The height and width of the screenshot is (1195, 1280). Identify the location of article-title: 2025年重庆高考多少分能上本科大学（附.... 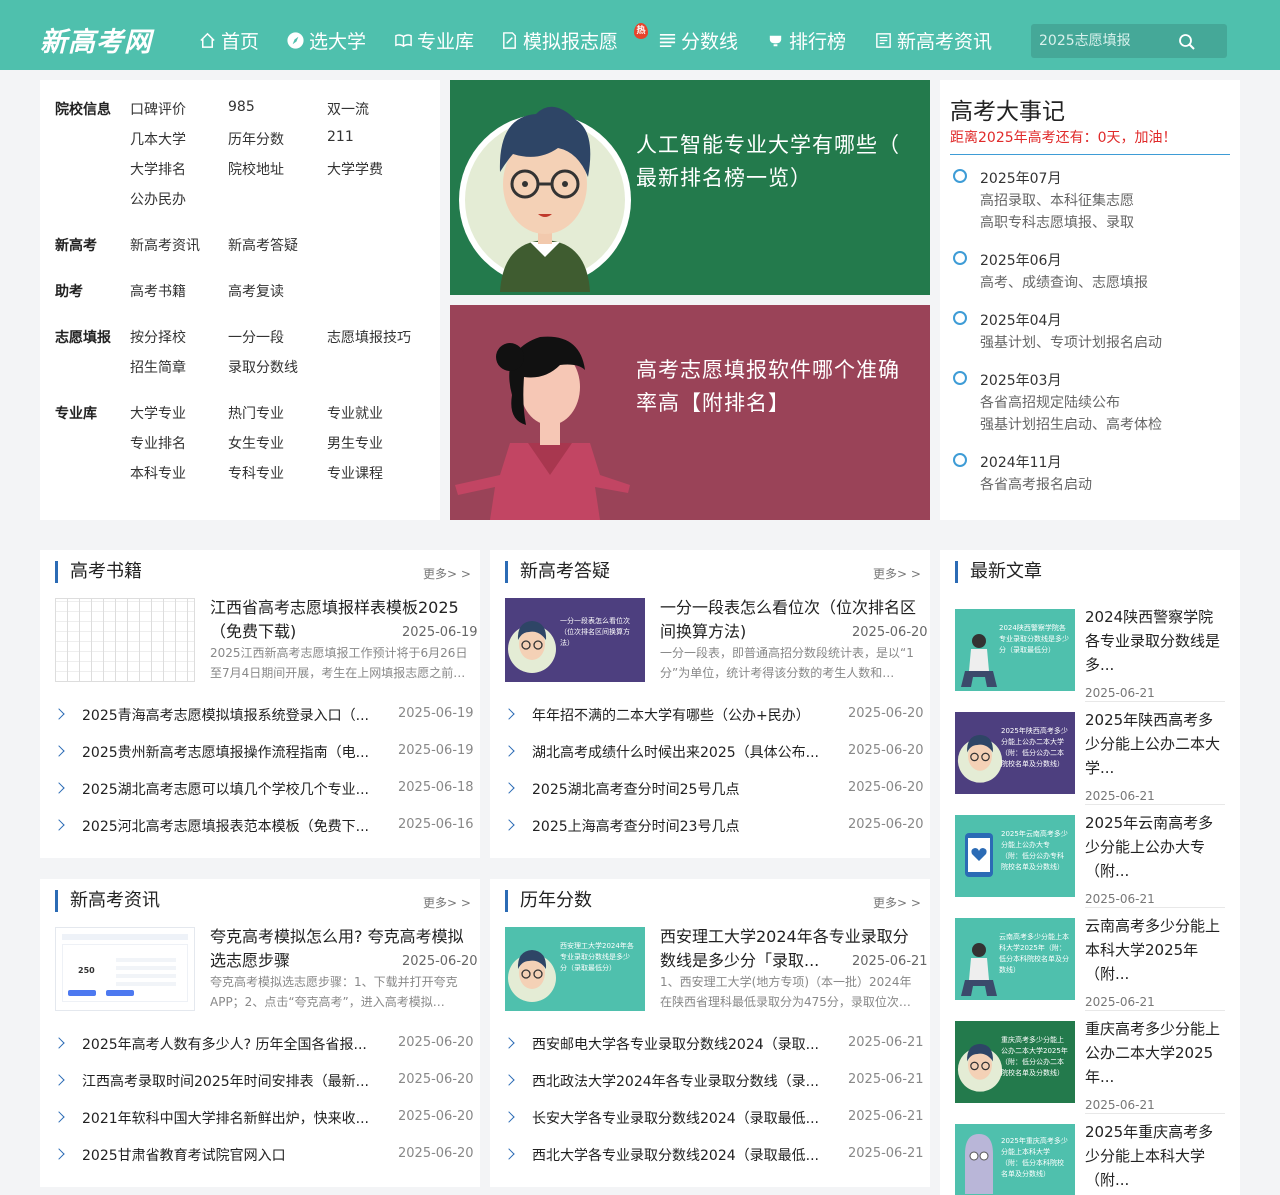
(1152, 1156).